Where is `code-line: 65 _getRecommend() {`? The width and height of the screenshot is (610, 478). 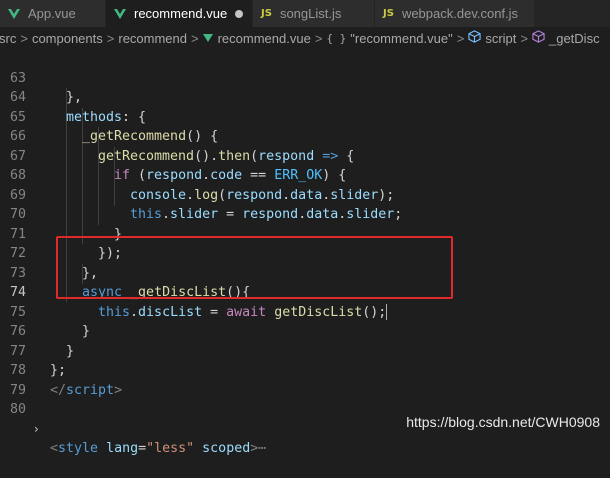
code-line: 65 _getRecommend() { is located at coordinates (305, 116).